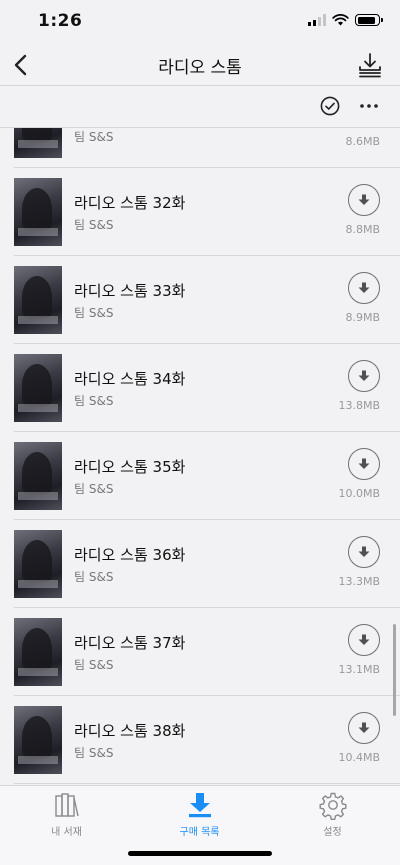 The width and height of the screenshot is (400, 865). I want to click on file-size: 13.3MB, so click(359, 581).